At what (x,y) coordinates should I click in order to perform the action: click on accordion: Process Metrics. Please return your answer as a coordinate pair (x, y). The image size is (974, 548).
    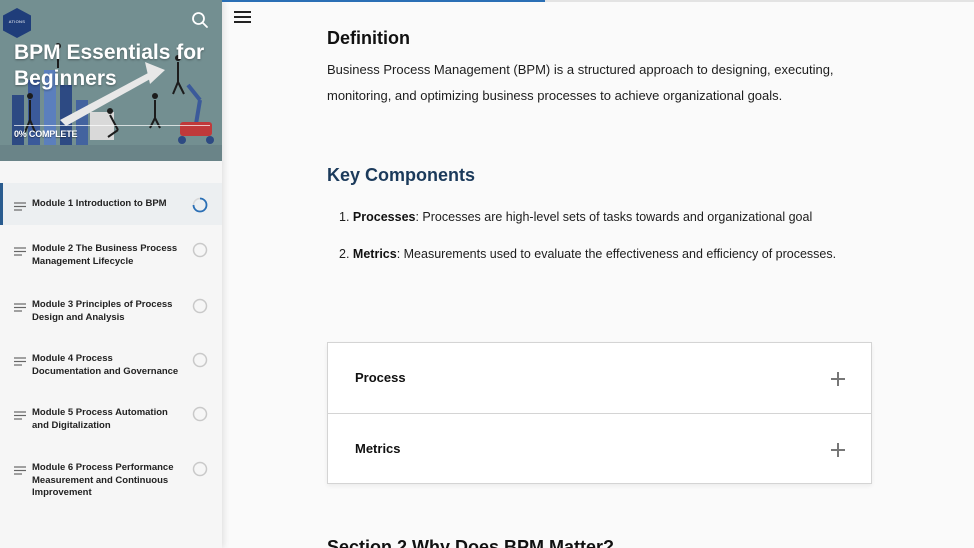
    Looking at the image, I should click on (599, 413).